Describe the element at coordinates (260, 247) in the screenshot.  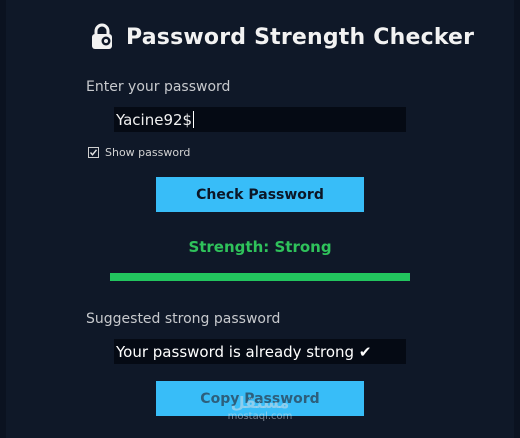
I see `strength-status: Strength: Strong` at that location.